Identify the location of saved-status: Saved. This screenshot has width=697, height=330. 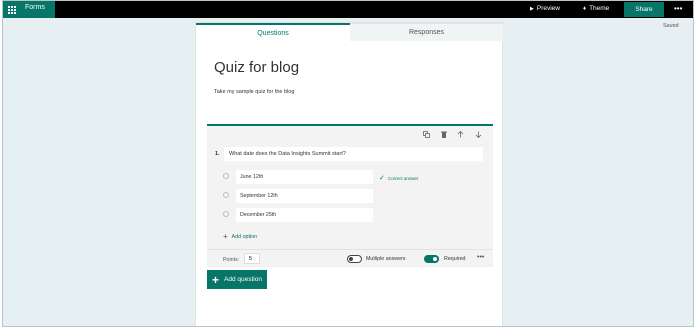
(671, 26).